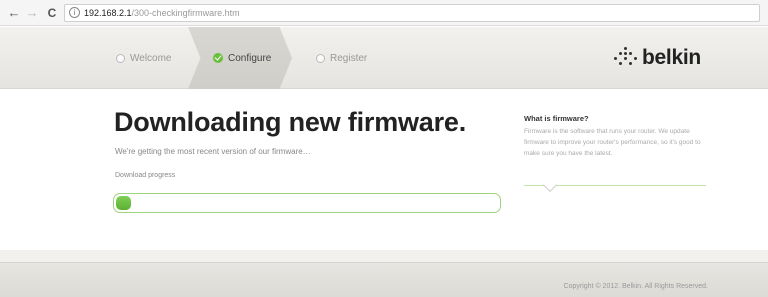 The image size is (768, 297). I want to click on logo-text: belkin, so click(671, 57).